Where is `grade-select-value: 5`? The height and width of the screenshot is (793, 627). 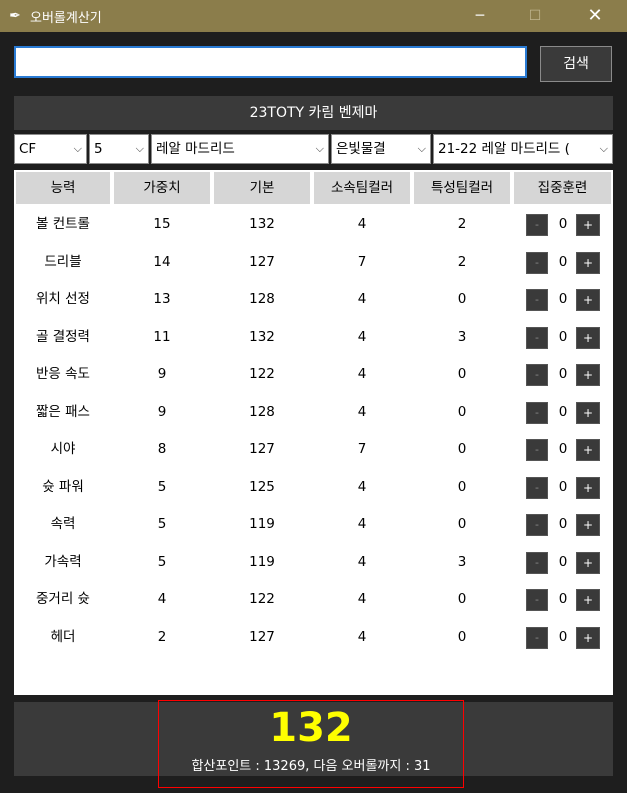 grade-select-value: 5 is located at coordinates (98, 149).